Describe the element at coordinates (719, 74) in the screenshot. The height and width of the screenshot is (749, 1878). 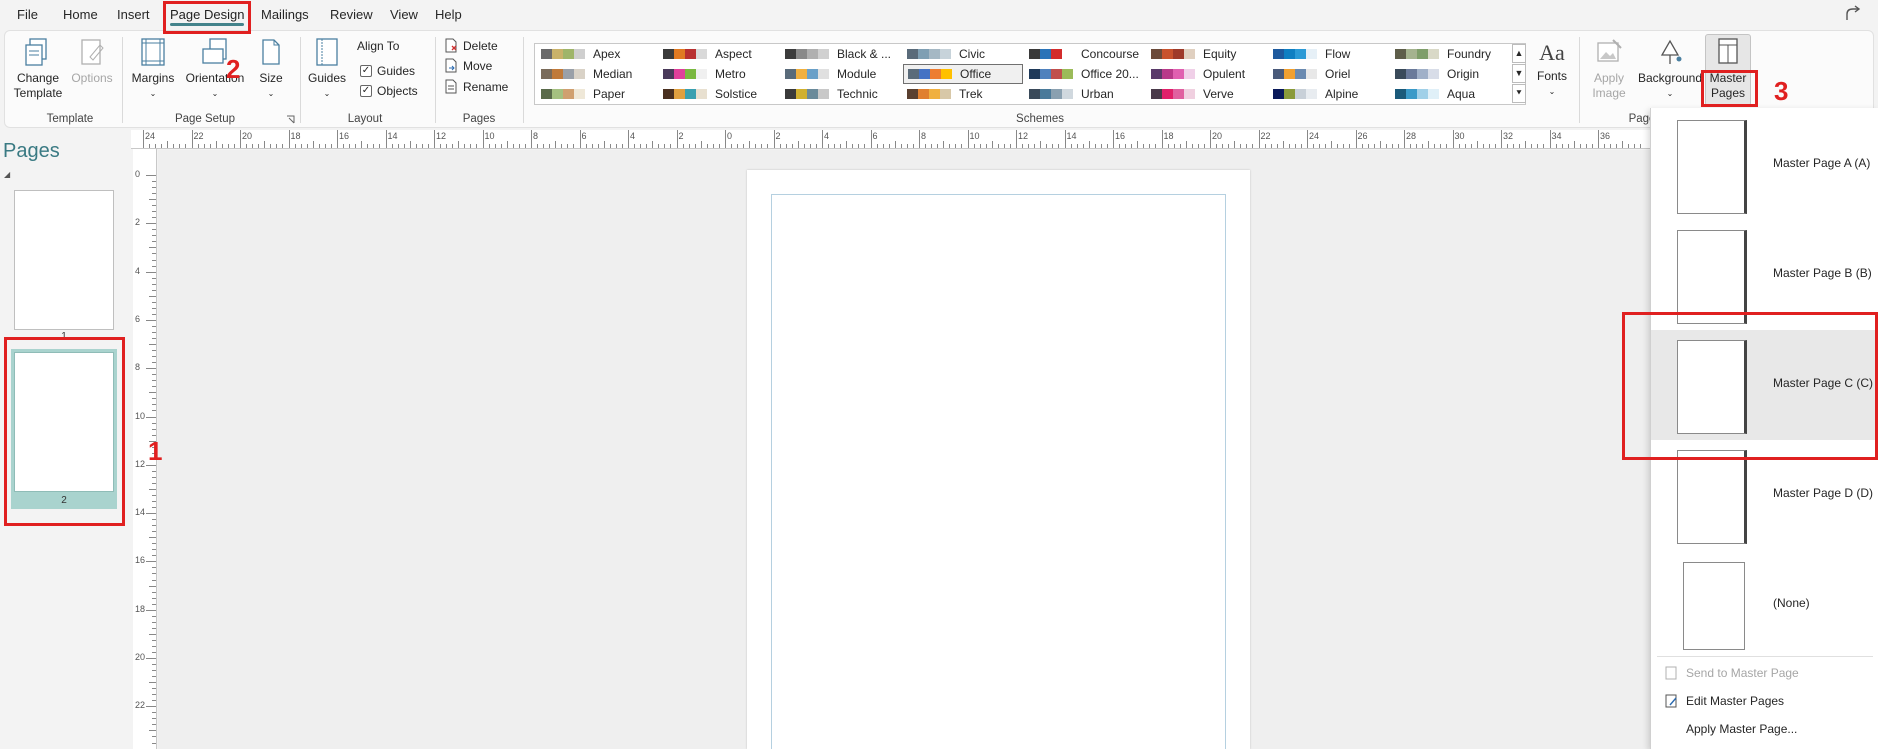
I see `scheme-item: Metro` at that location.